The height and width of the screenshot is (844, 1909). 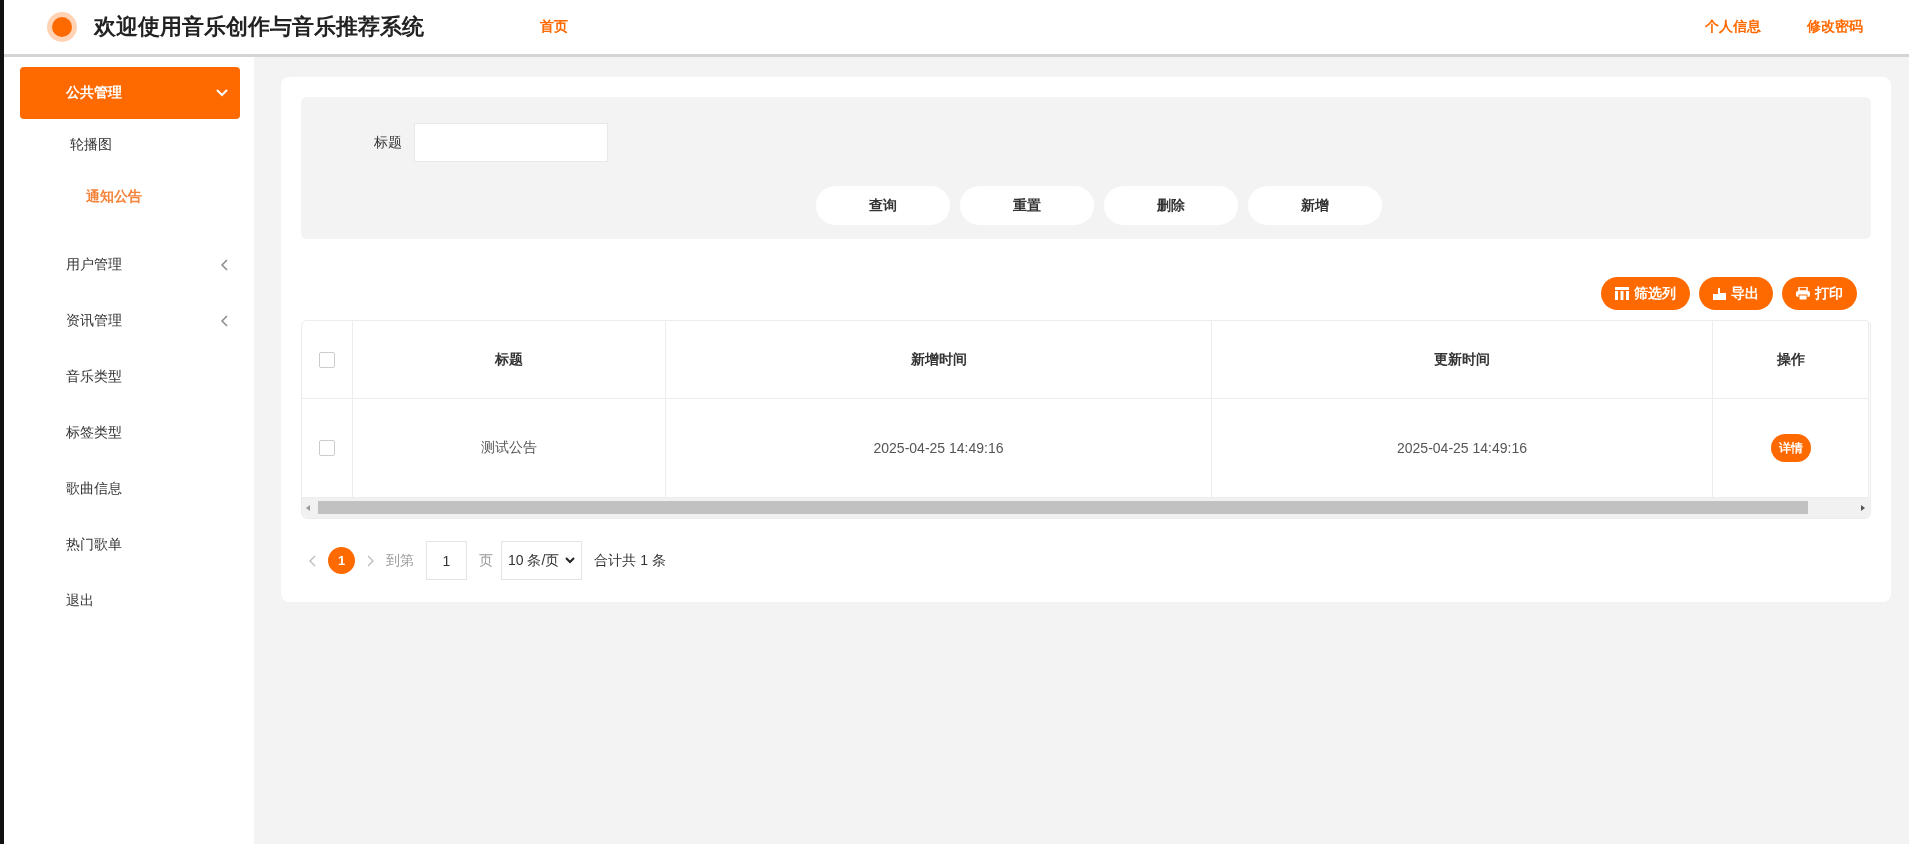 I want to click on app-title: 欢迎使用音乐创作与音乐推荐系统, so click(x=259, y=27).